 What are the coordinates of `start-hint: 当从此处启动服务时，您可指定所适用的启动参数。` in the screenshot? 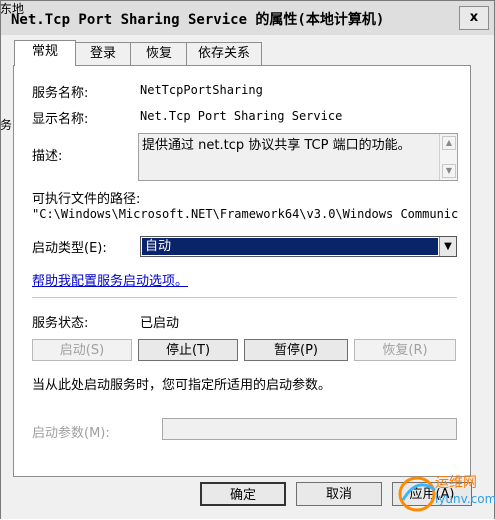 It's located at (182, 385).